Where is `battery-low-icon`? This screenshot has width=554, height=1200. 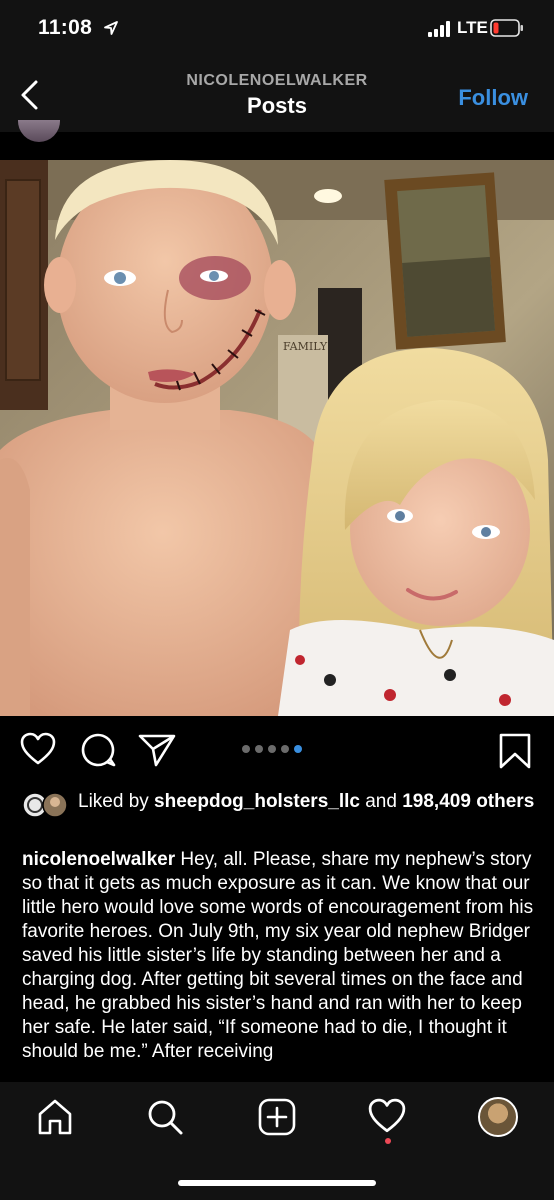
battery-low-icon is located at coordinates (506, 28).